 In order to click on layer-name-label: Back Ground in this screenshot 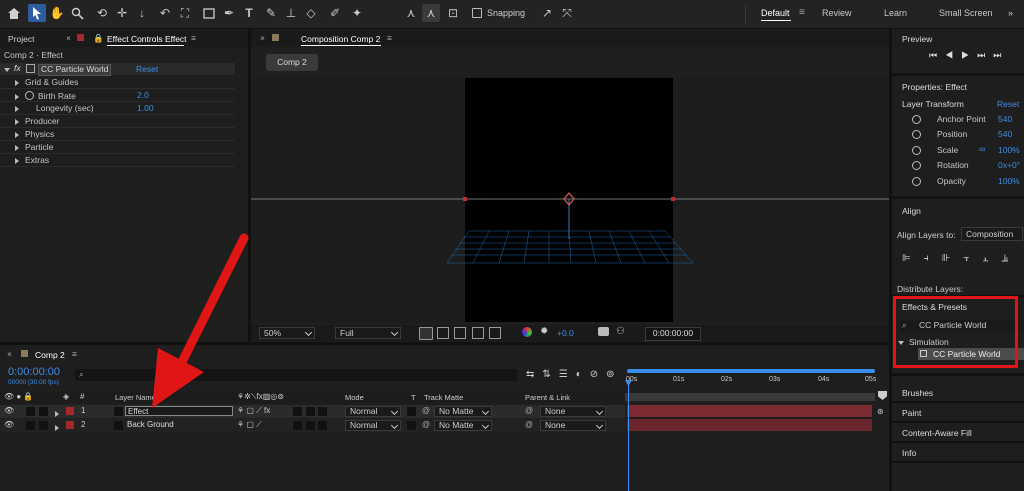, I will do `click(150, 424)`.